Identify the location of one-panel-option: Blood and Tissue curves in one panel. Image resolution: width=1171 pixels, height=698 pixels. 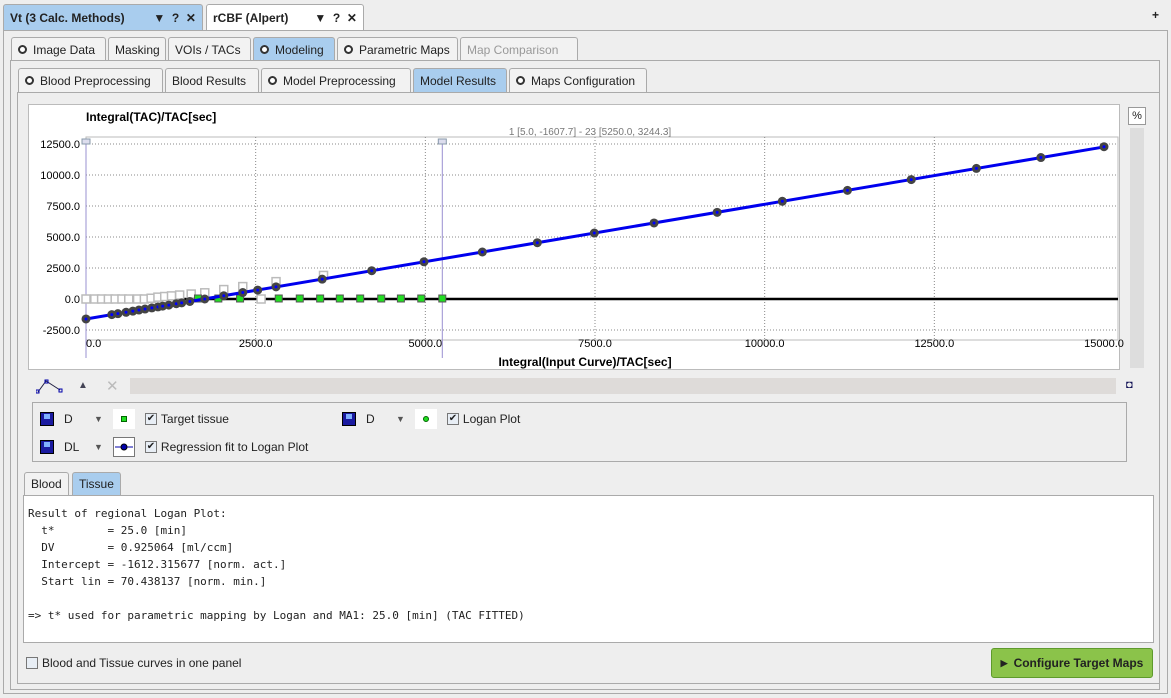
(133, 663).